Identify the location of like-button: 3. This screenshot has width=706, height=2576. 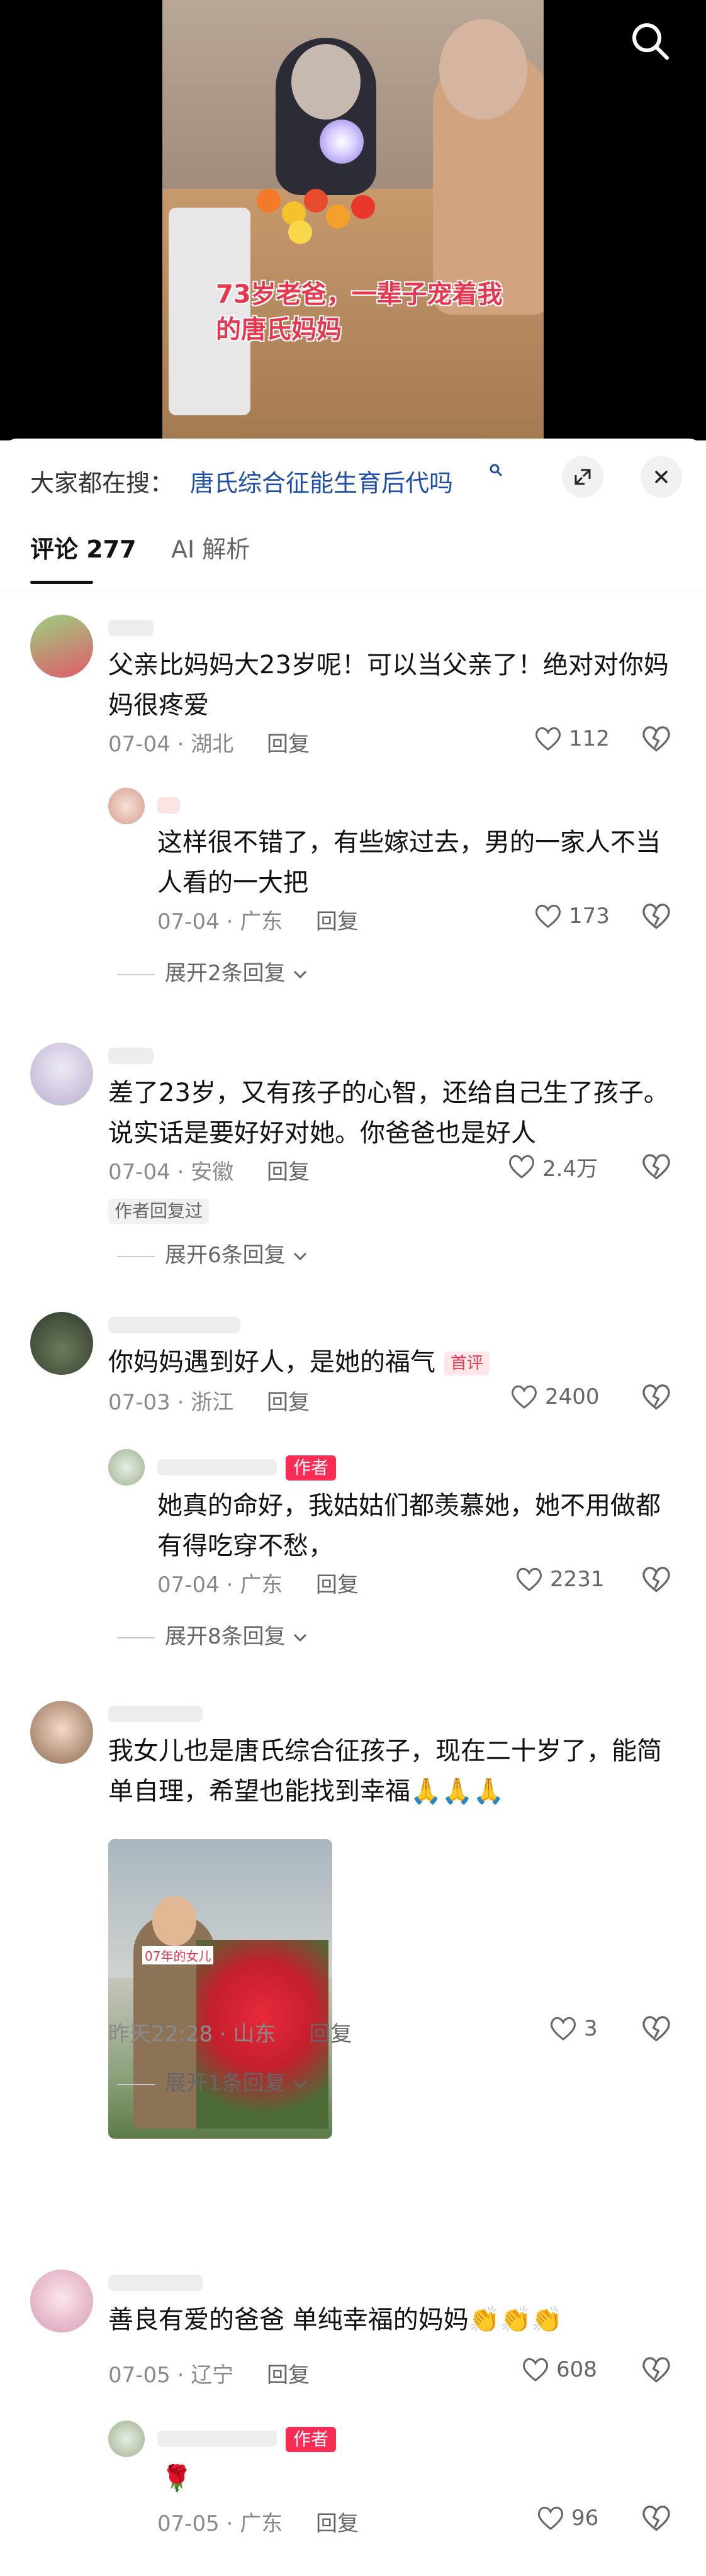
(573, 2028).